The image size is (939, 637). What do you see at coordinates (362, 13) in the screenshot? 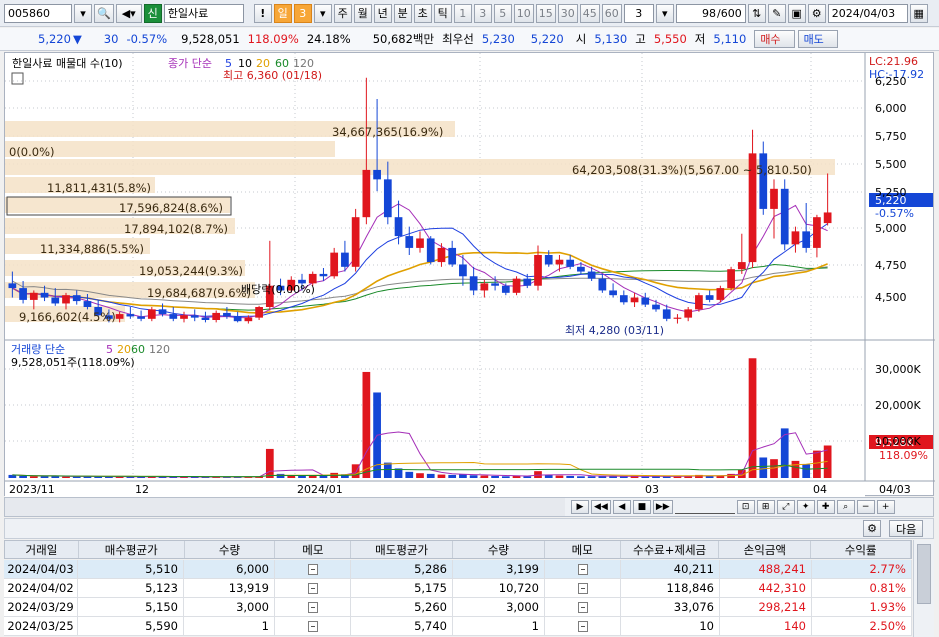
I see `period-month-button: 월` at bounding box center [362, 13].